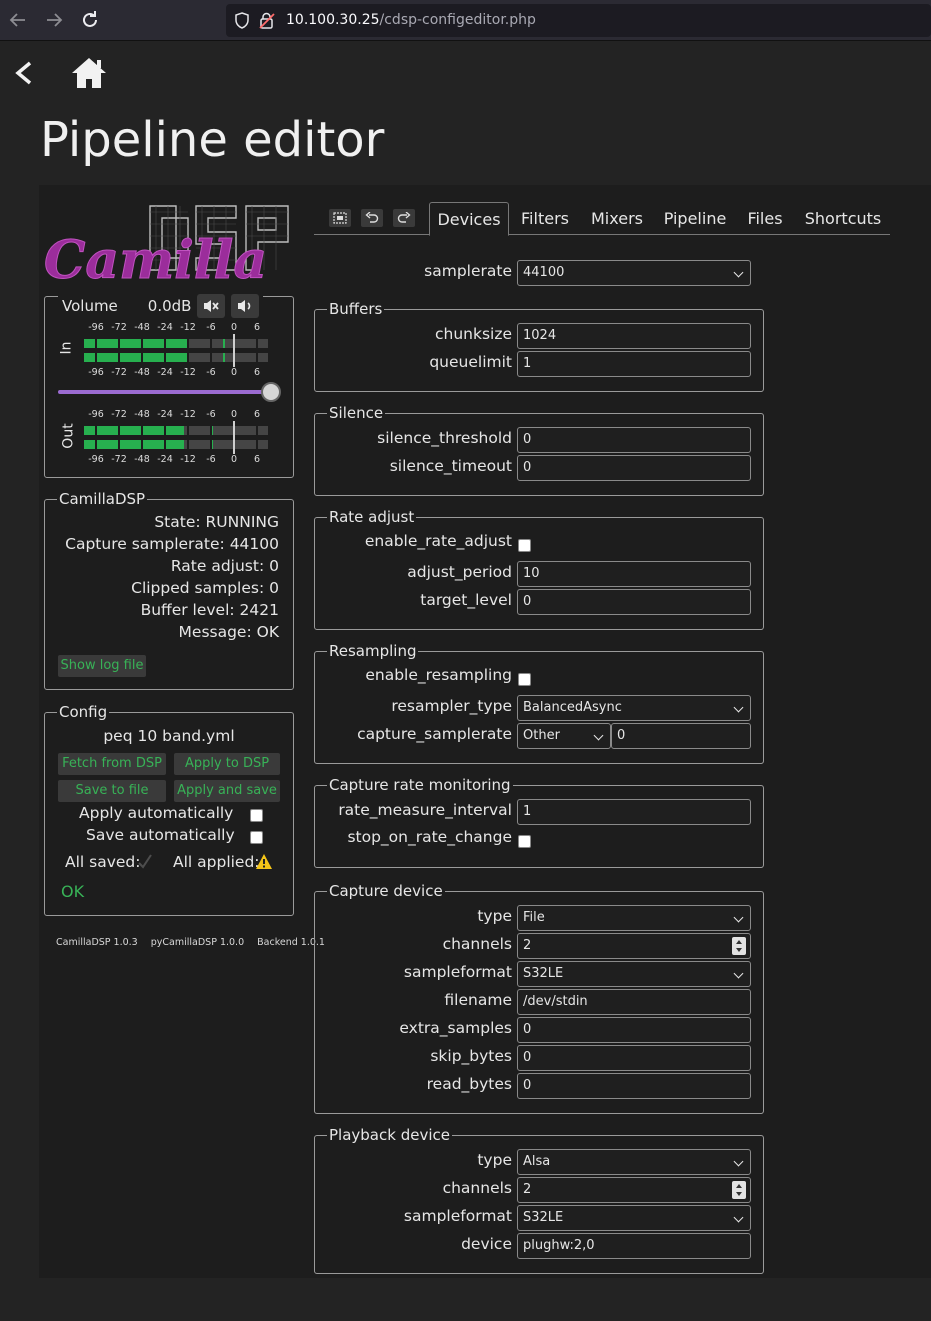  I want to click on fullscreen-icon, so click(340, 218).